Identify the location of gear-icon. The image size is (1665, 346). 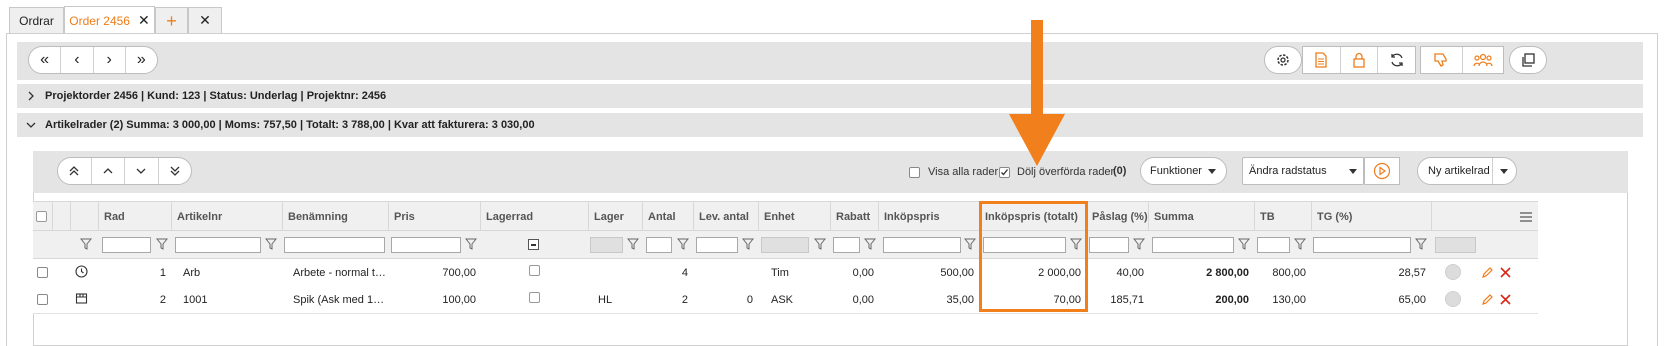
(1283, 60).